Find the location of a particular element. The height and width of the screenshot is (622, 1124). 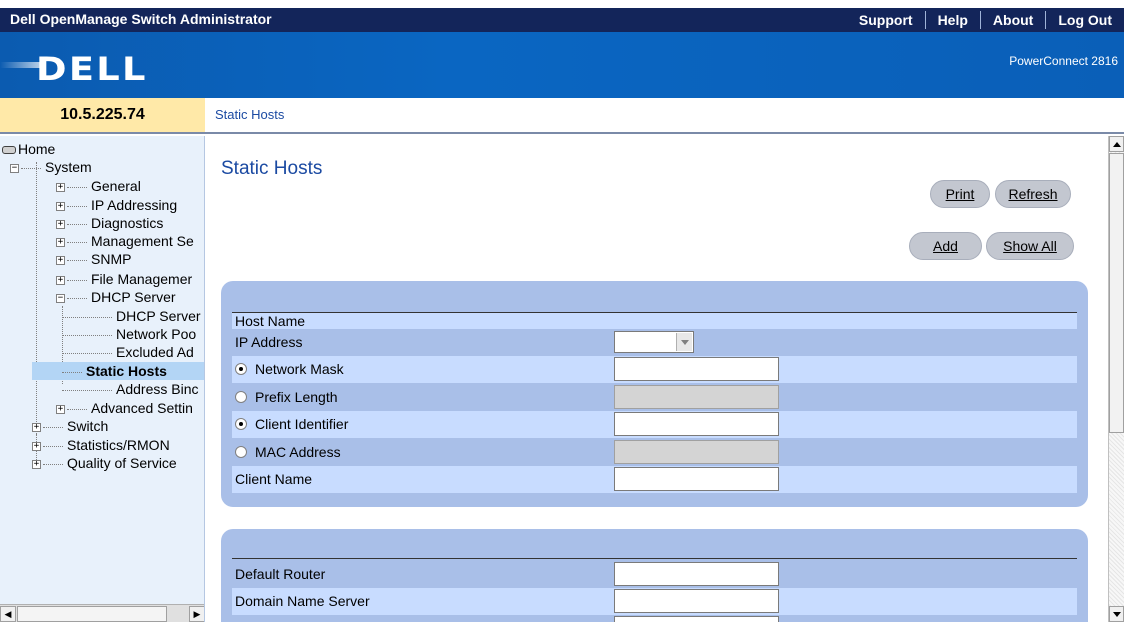

tree-item-qos: + Quality of Service is located at coordinates (104, 463).